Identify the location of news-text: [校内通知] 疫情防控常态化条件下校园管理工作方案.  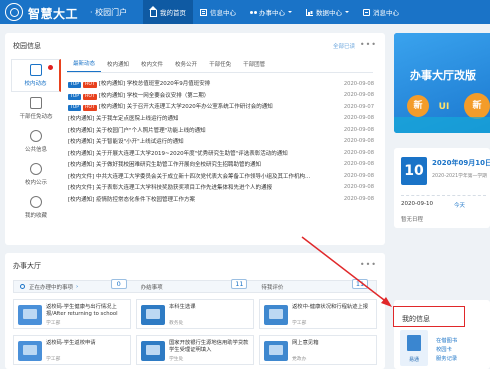
(132, 199).